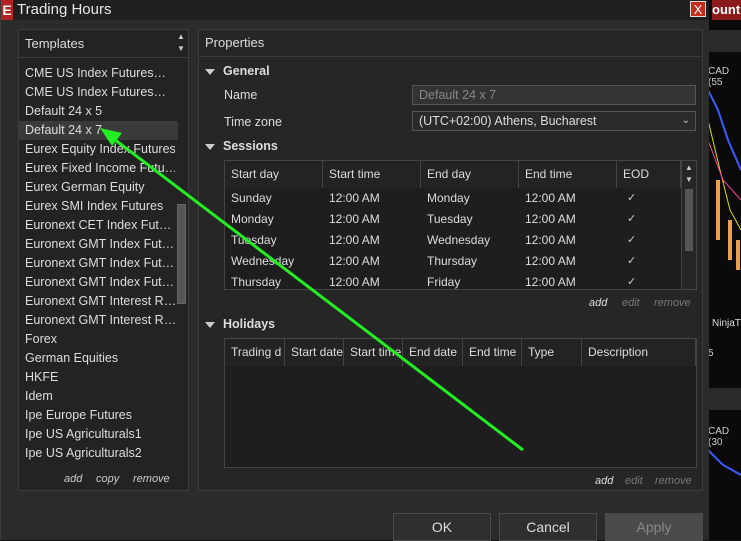 The width and height of the screenshot is (741, 541). Describe the element at coordinates (314, 352) in the screenshot. I see `holidays-column-header: Start date` at that location.